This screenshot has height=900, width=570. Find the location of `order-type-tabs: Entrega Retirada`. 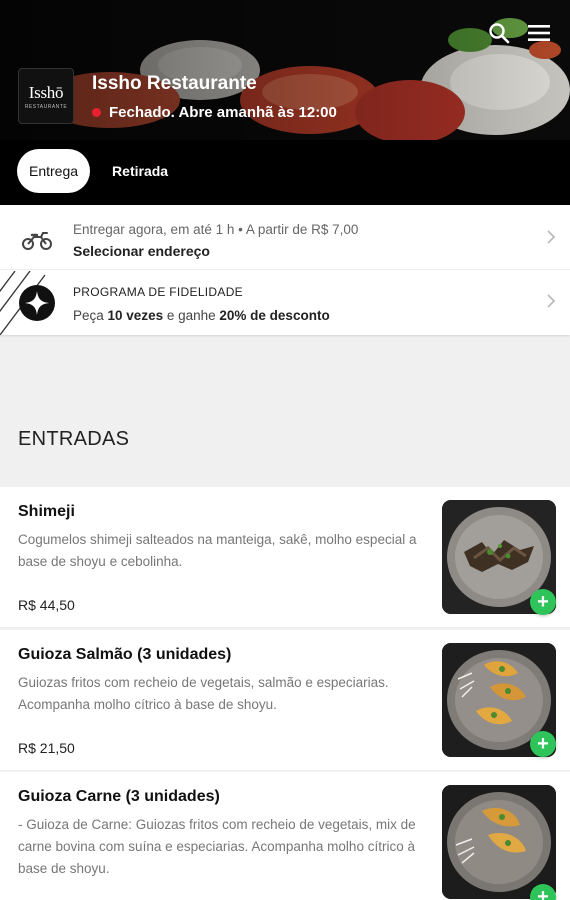

order-type-tabs: Entrega Retirada is located at coordinates (92, 171).